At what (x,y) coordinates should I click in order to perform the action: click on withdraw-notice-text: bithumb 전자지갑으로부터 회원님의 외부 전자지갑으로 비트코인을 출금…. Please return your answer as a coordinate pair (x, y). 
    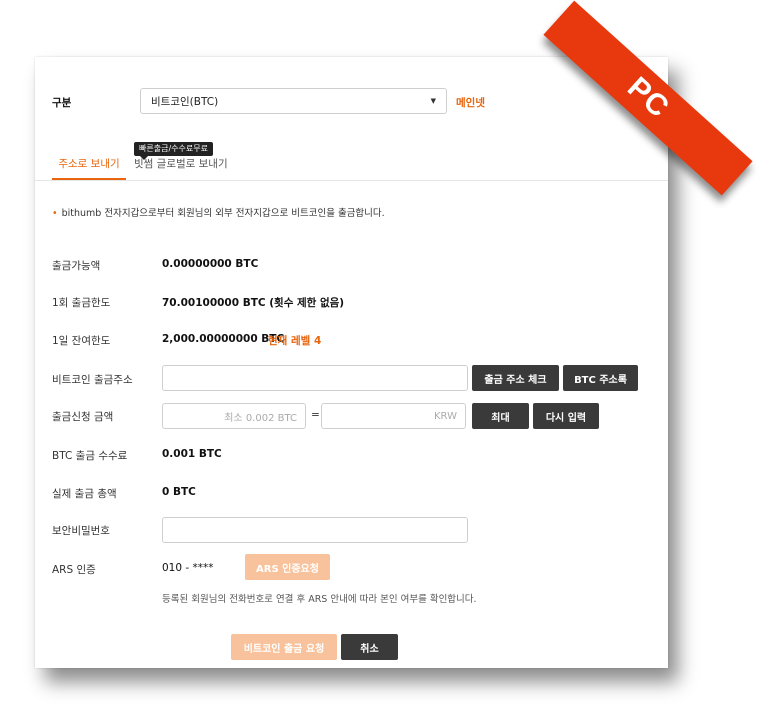
    Looking at the image, I should click on (223, 213).